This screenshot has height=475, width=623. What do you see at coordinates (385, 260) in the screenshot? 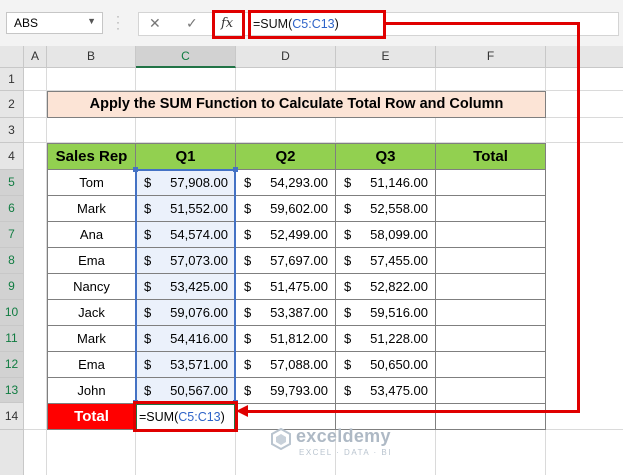
I see `q3-cell: $57,455.00` at bounding box center [385, 260].